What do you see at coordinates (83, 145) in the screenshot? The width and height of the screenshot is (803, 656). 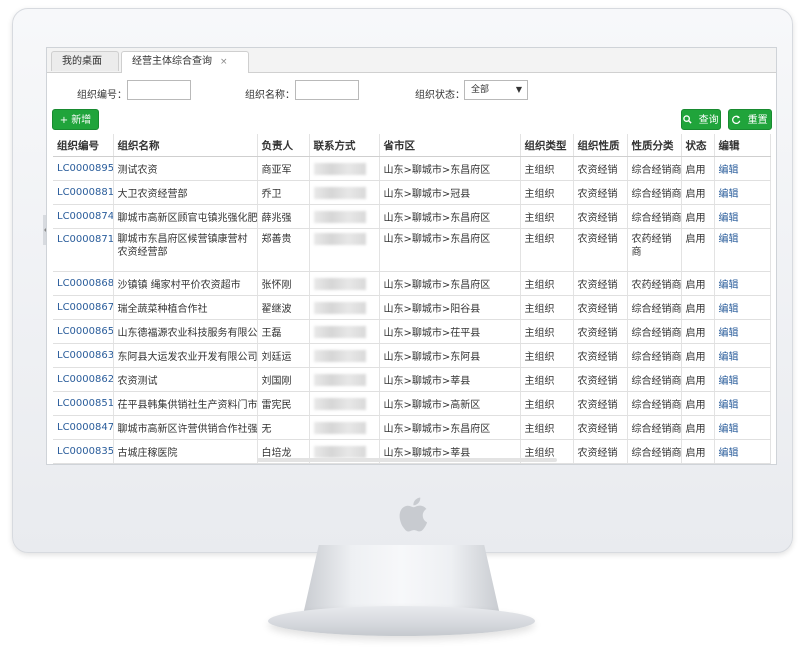 I see `column-header: 组织编号` at bounding box center [83, 145].